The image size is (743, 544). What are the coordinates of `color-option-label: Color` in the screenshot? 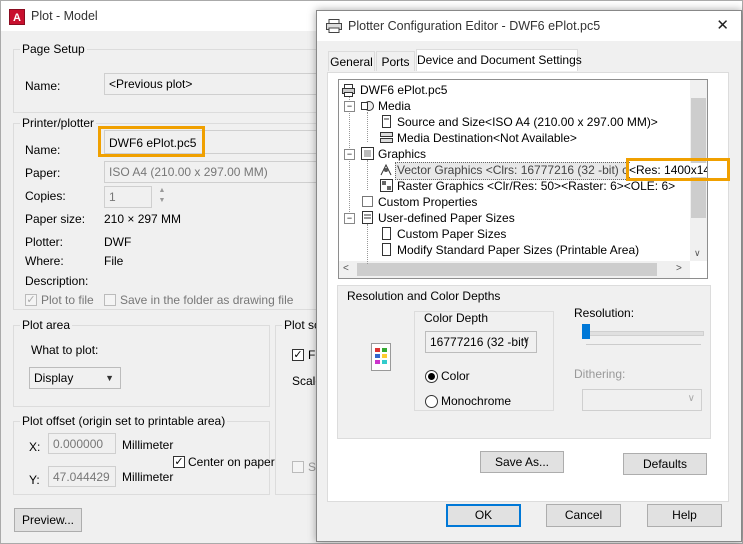 It's located at (455, 376).